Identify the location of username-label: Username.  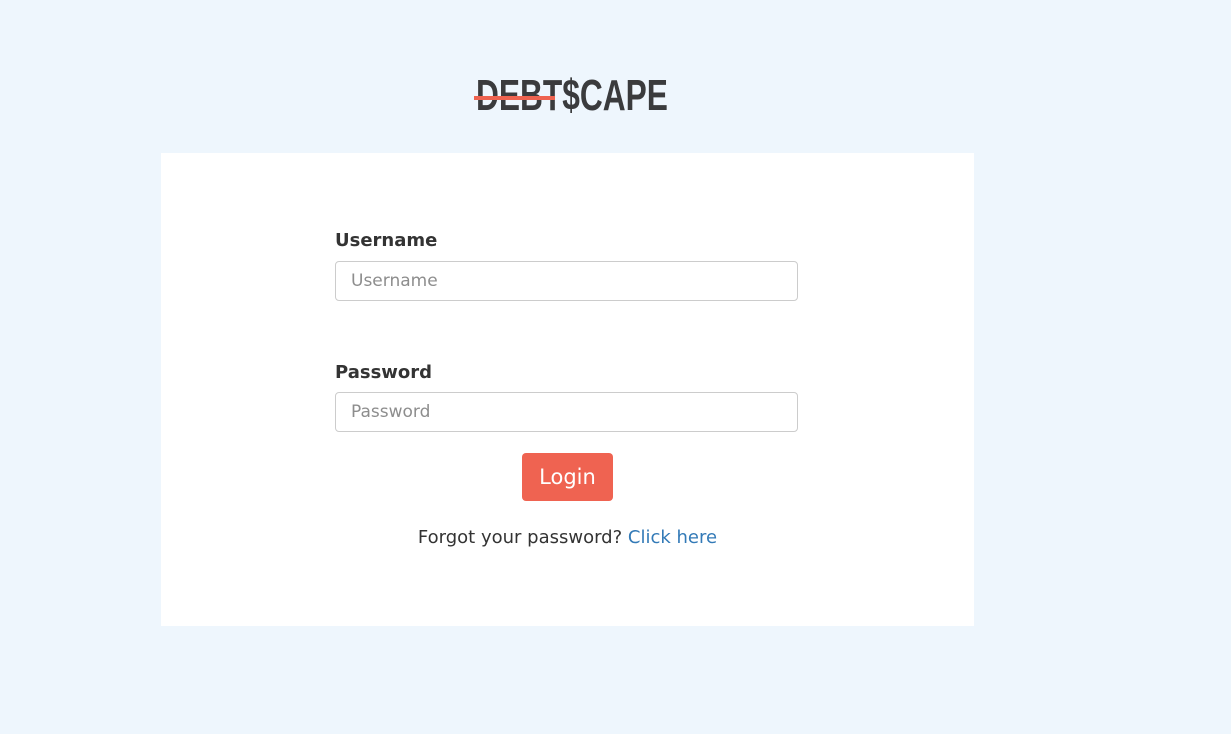
(386, 240).